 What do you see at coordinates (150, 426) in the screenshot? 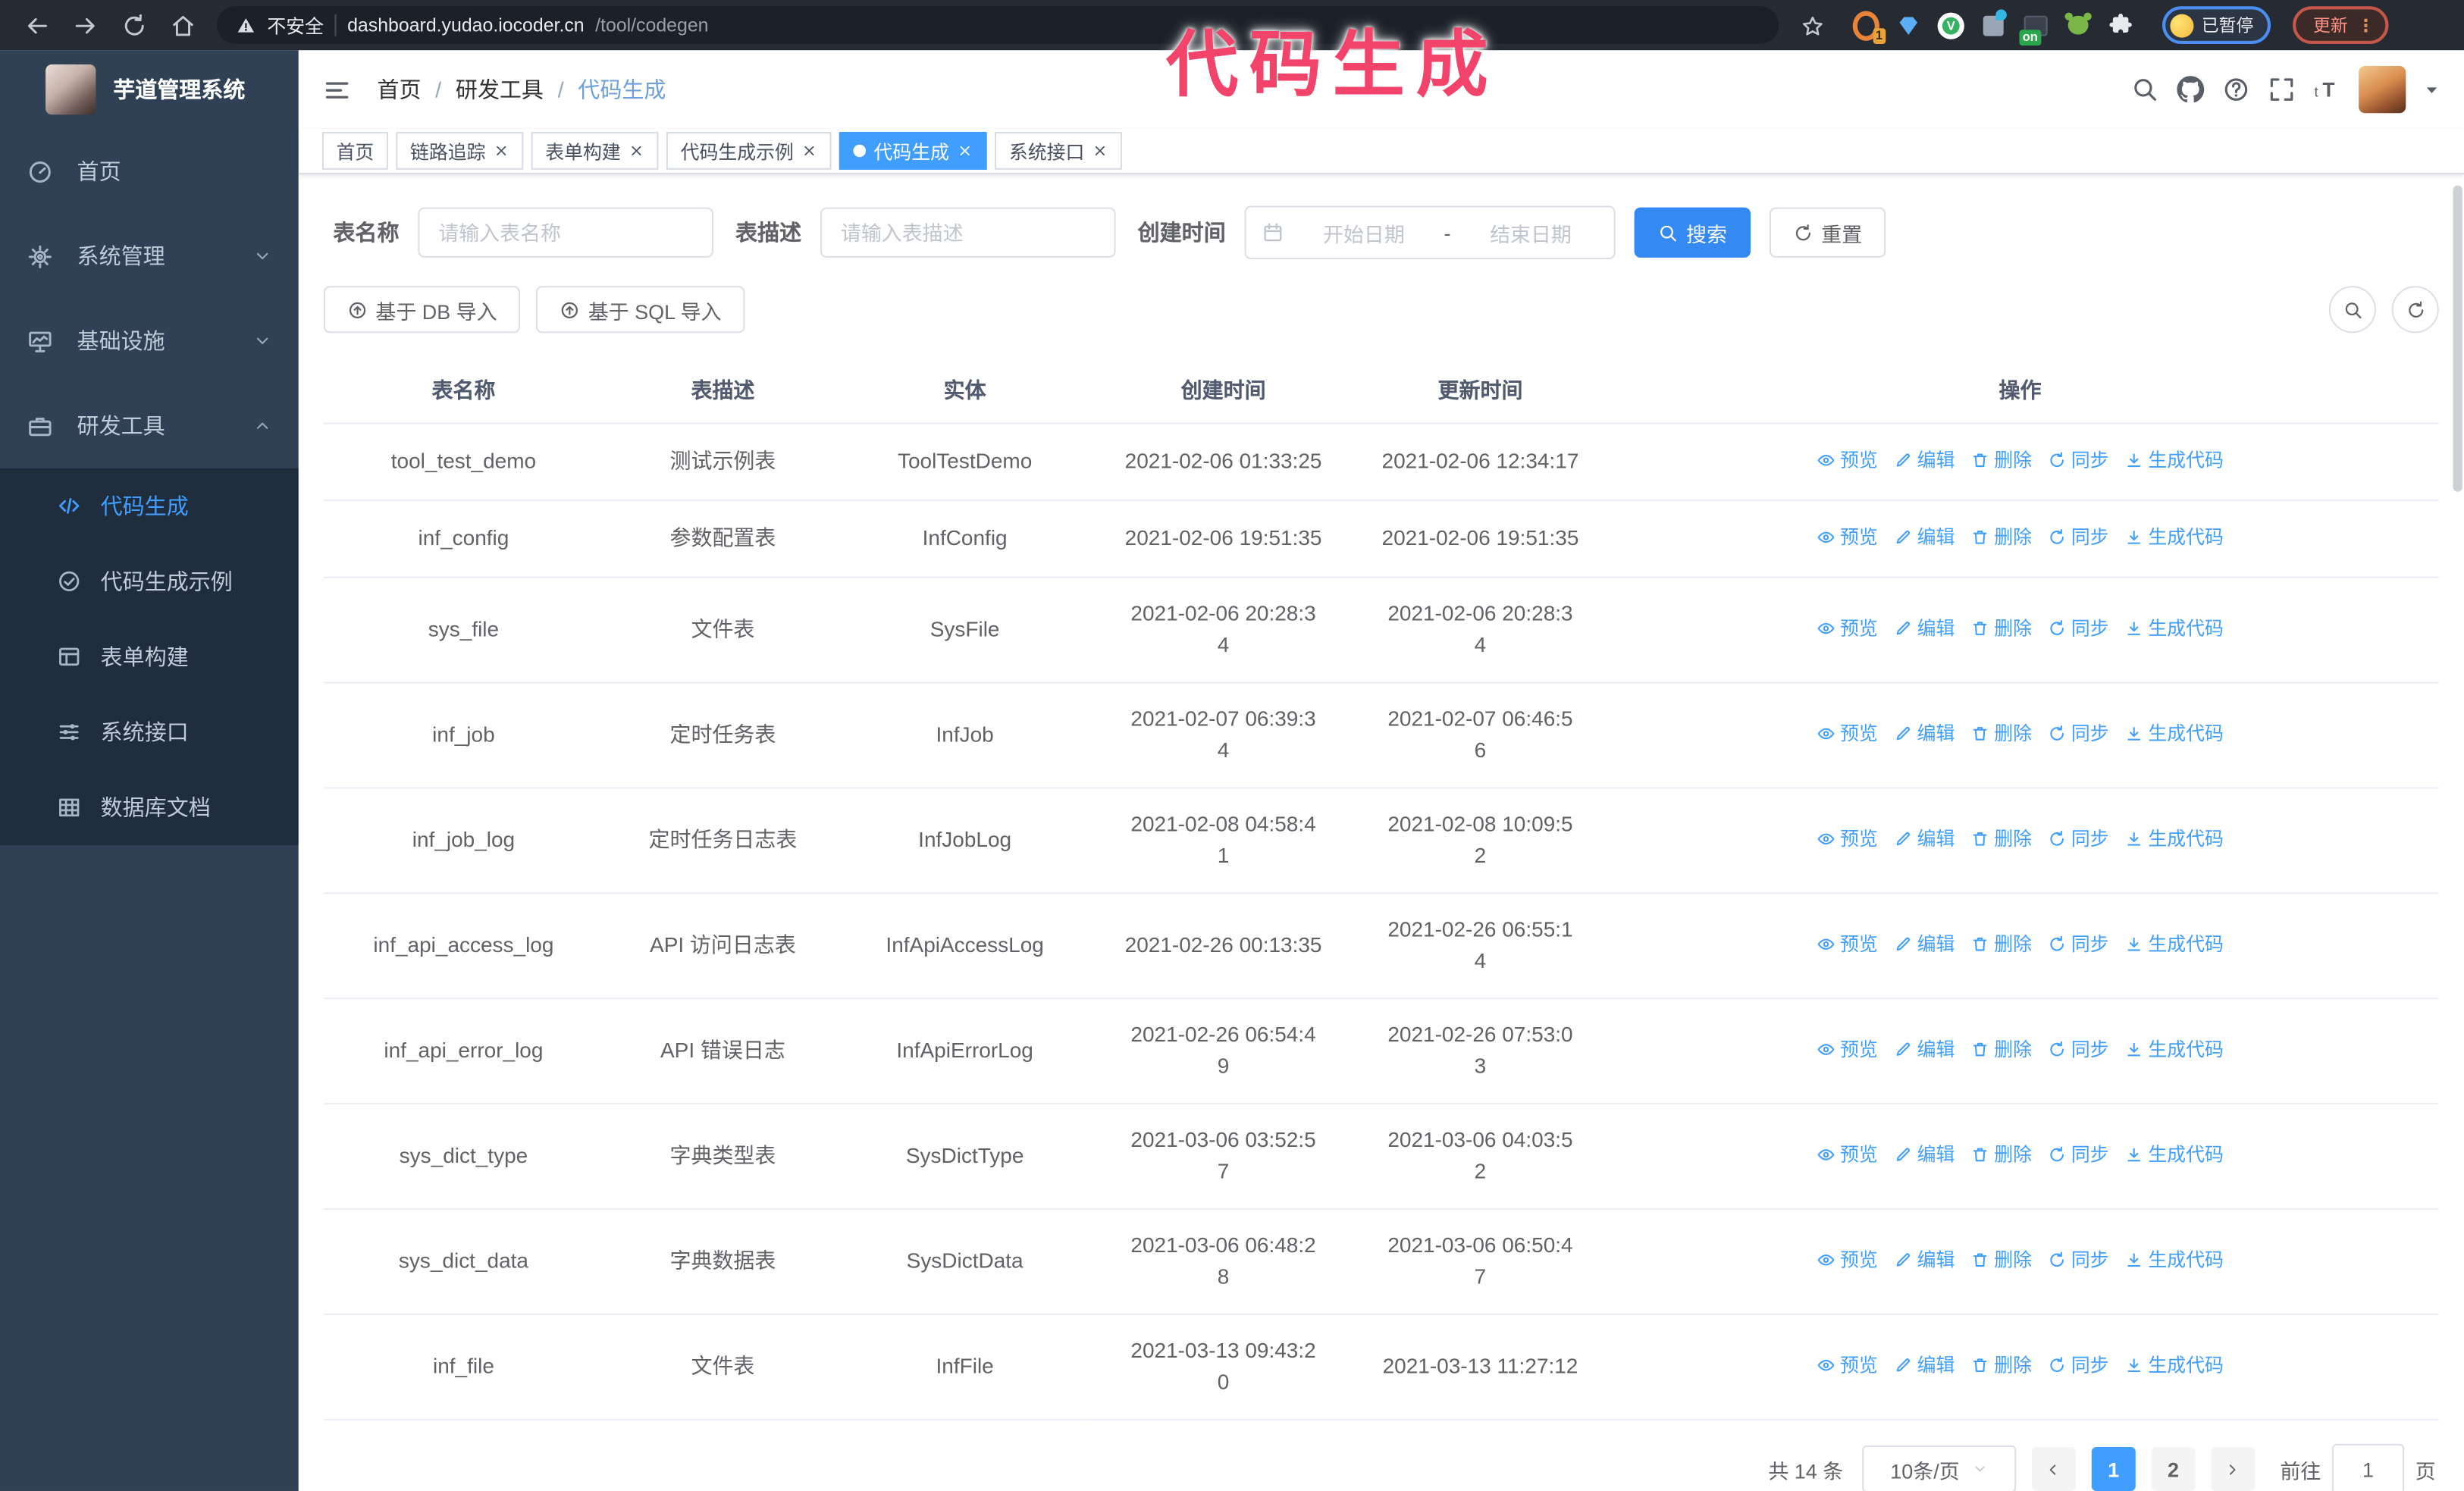
I see `sidebar-item-devtools: 研发工具` at bounding box center [150, 426].